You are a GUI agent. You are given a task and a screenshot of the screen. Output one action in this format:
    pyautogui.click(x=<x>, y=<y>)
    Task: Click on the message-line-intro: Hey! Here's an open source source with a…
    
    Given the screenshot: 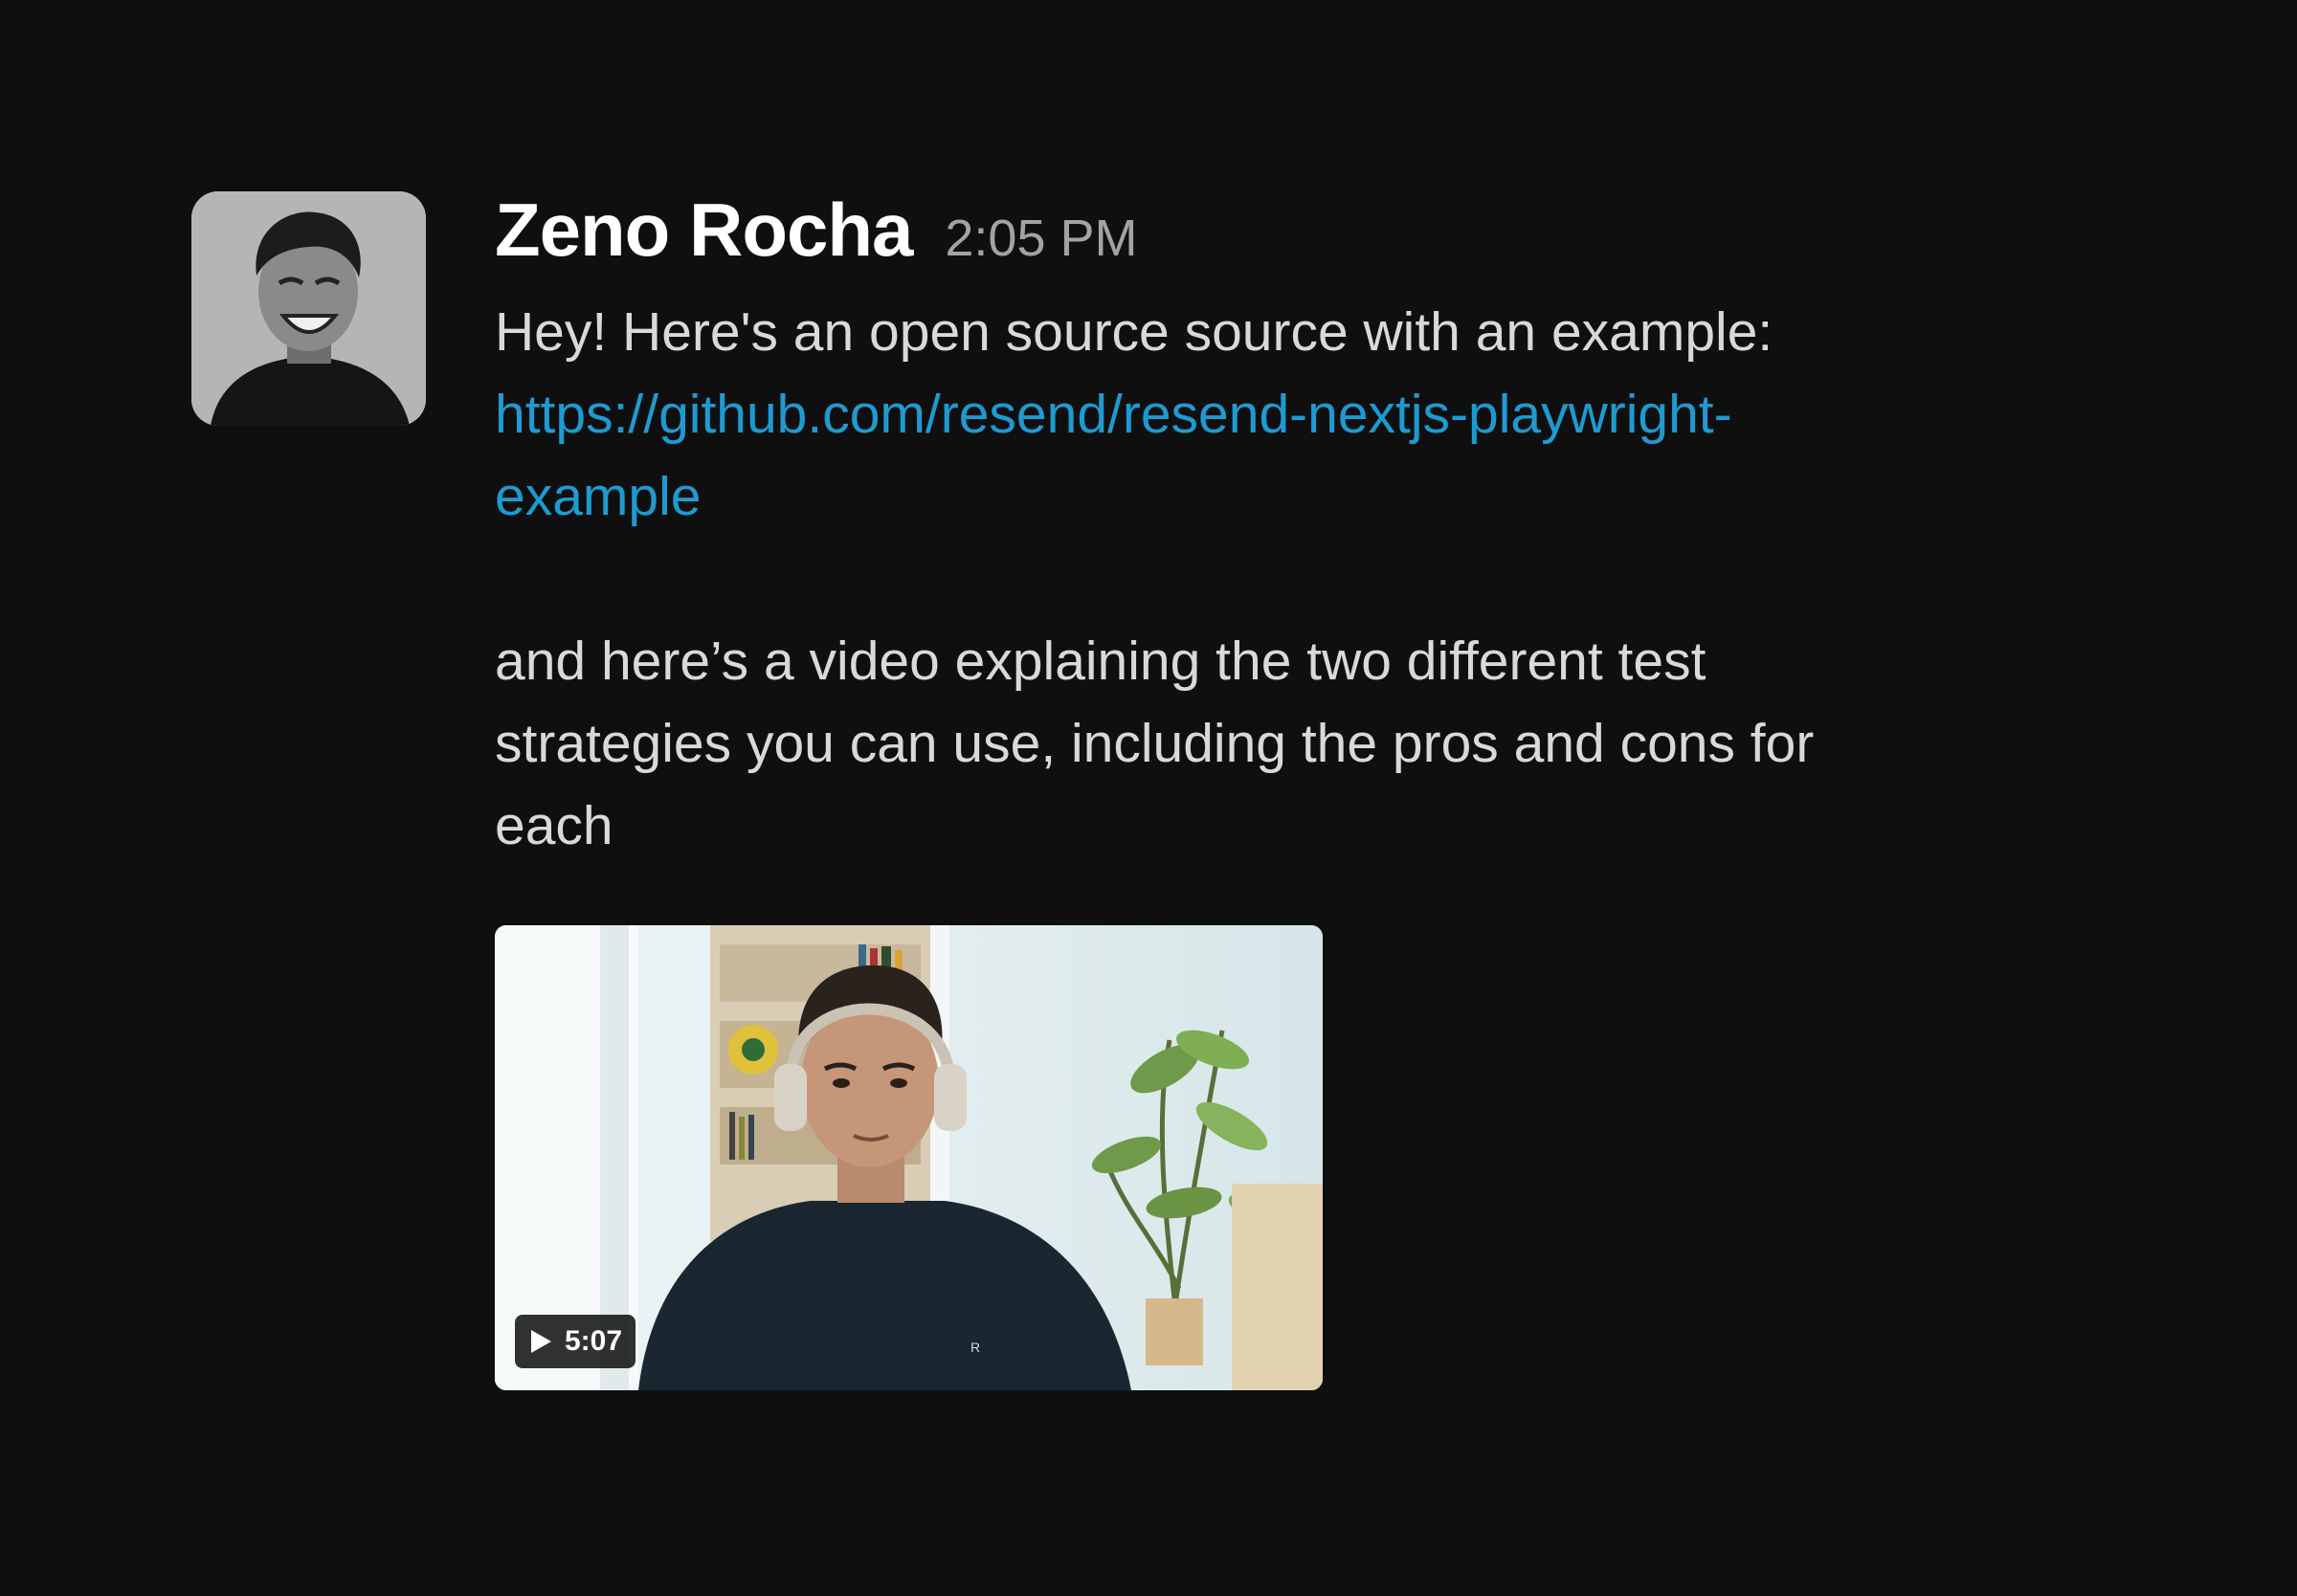 What is the action you would take?
    pyautogui.click(x=1134, y=332)
    